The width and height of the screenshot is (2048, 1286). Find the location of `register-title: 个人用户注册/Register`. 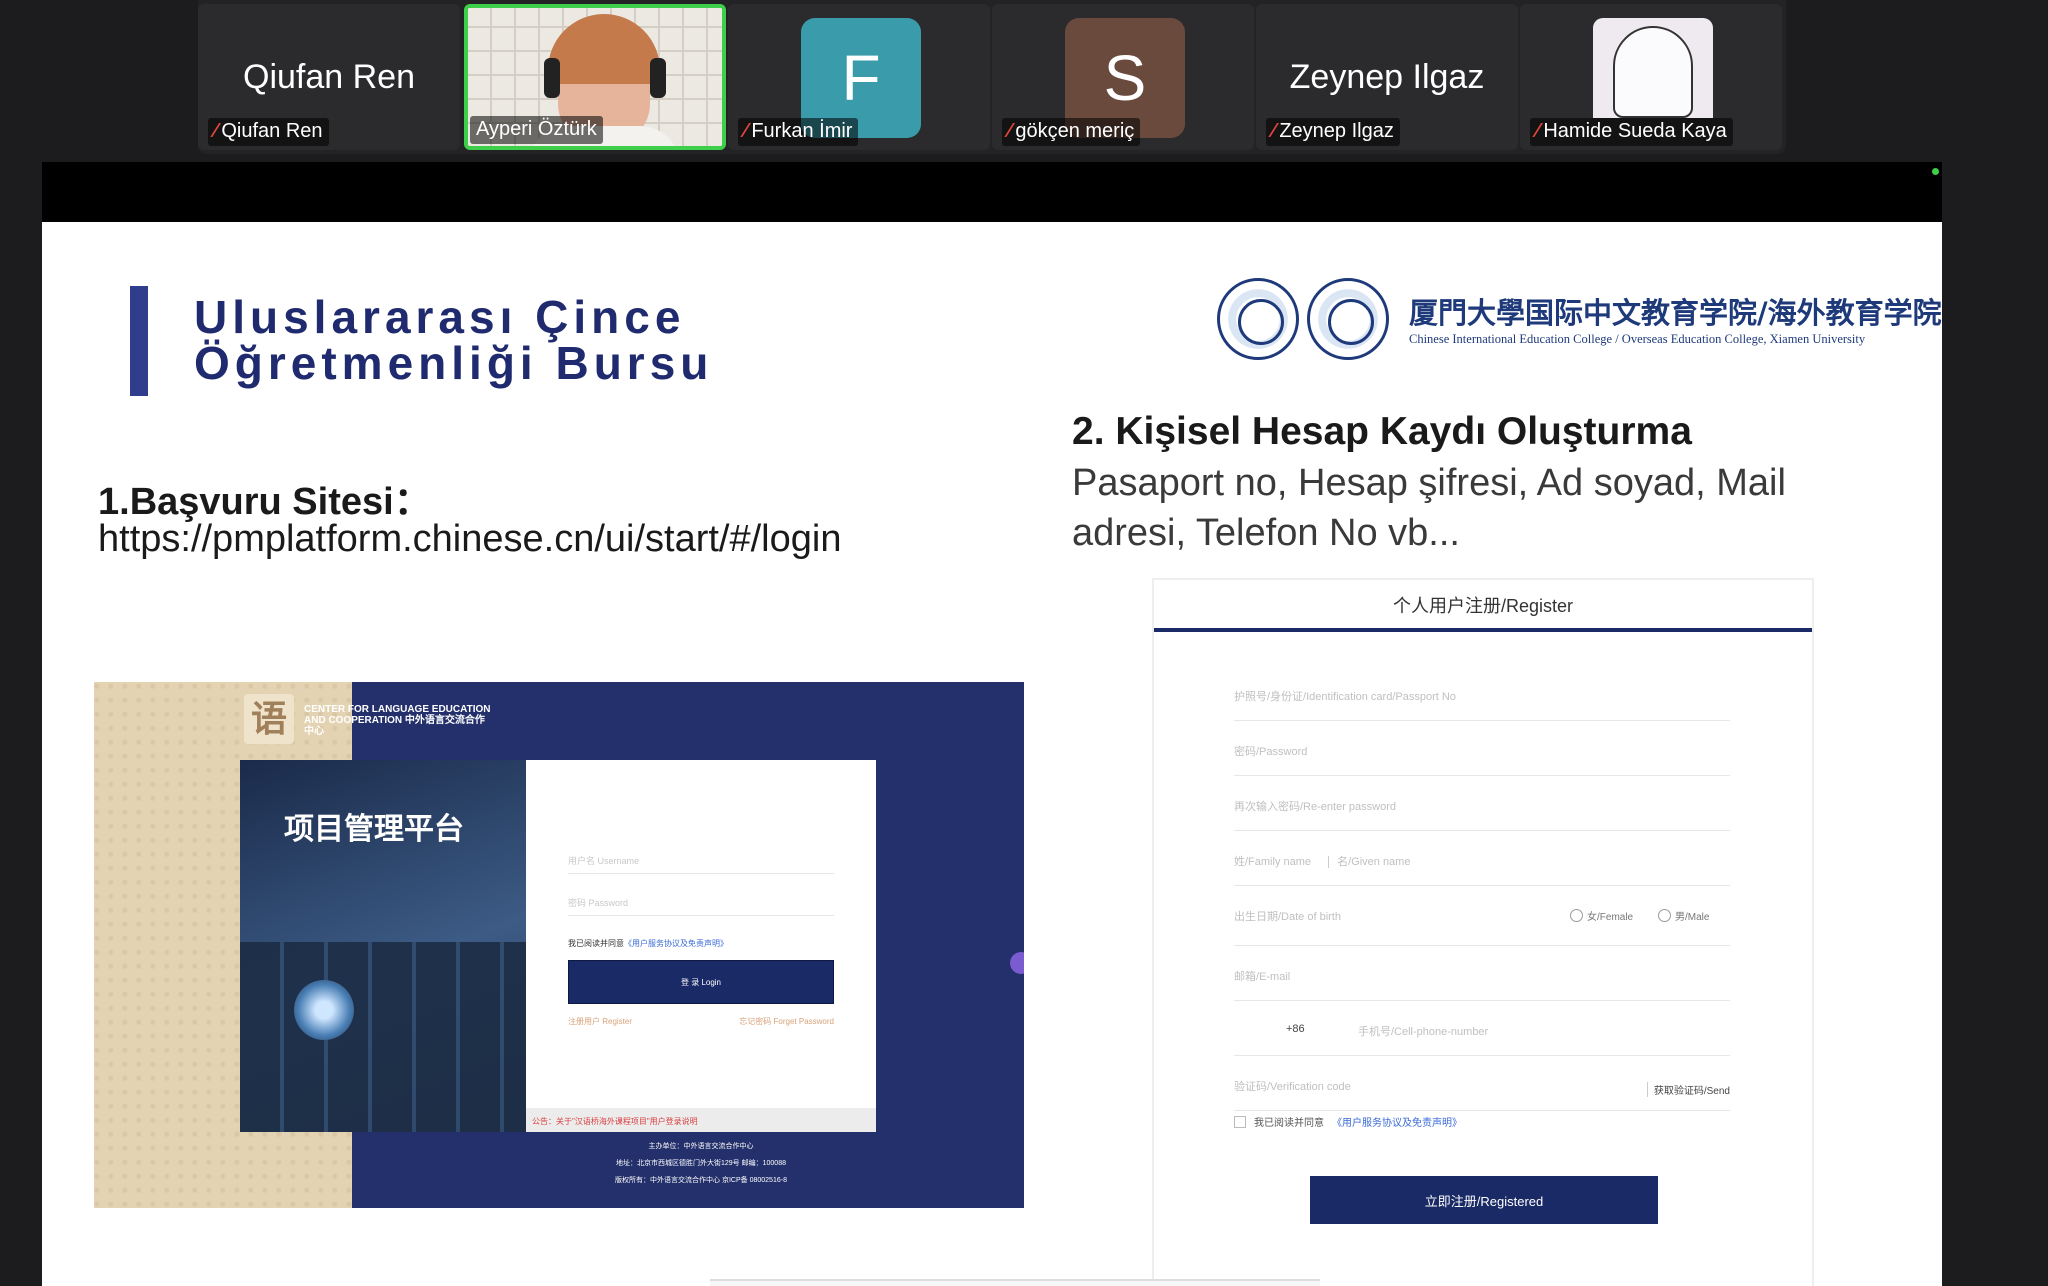

register-title: 个人用户注册/Register is located at coordinates (1483, 606).